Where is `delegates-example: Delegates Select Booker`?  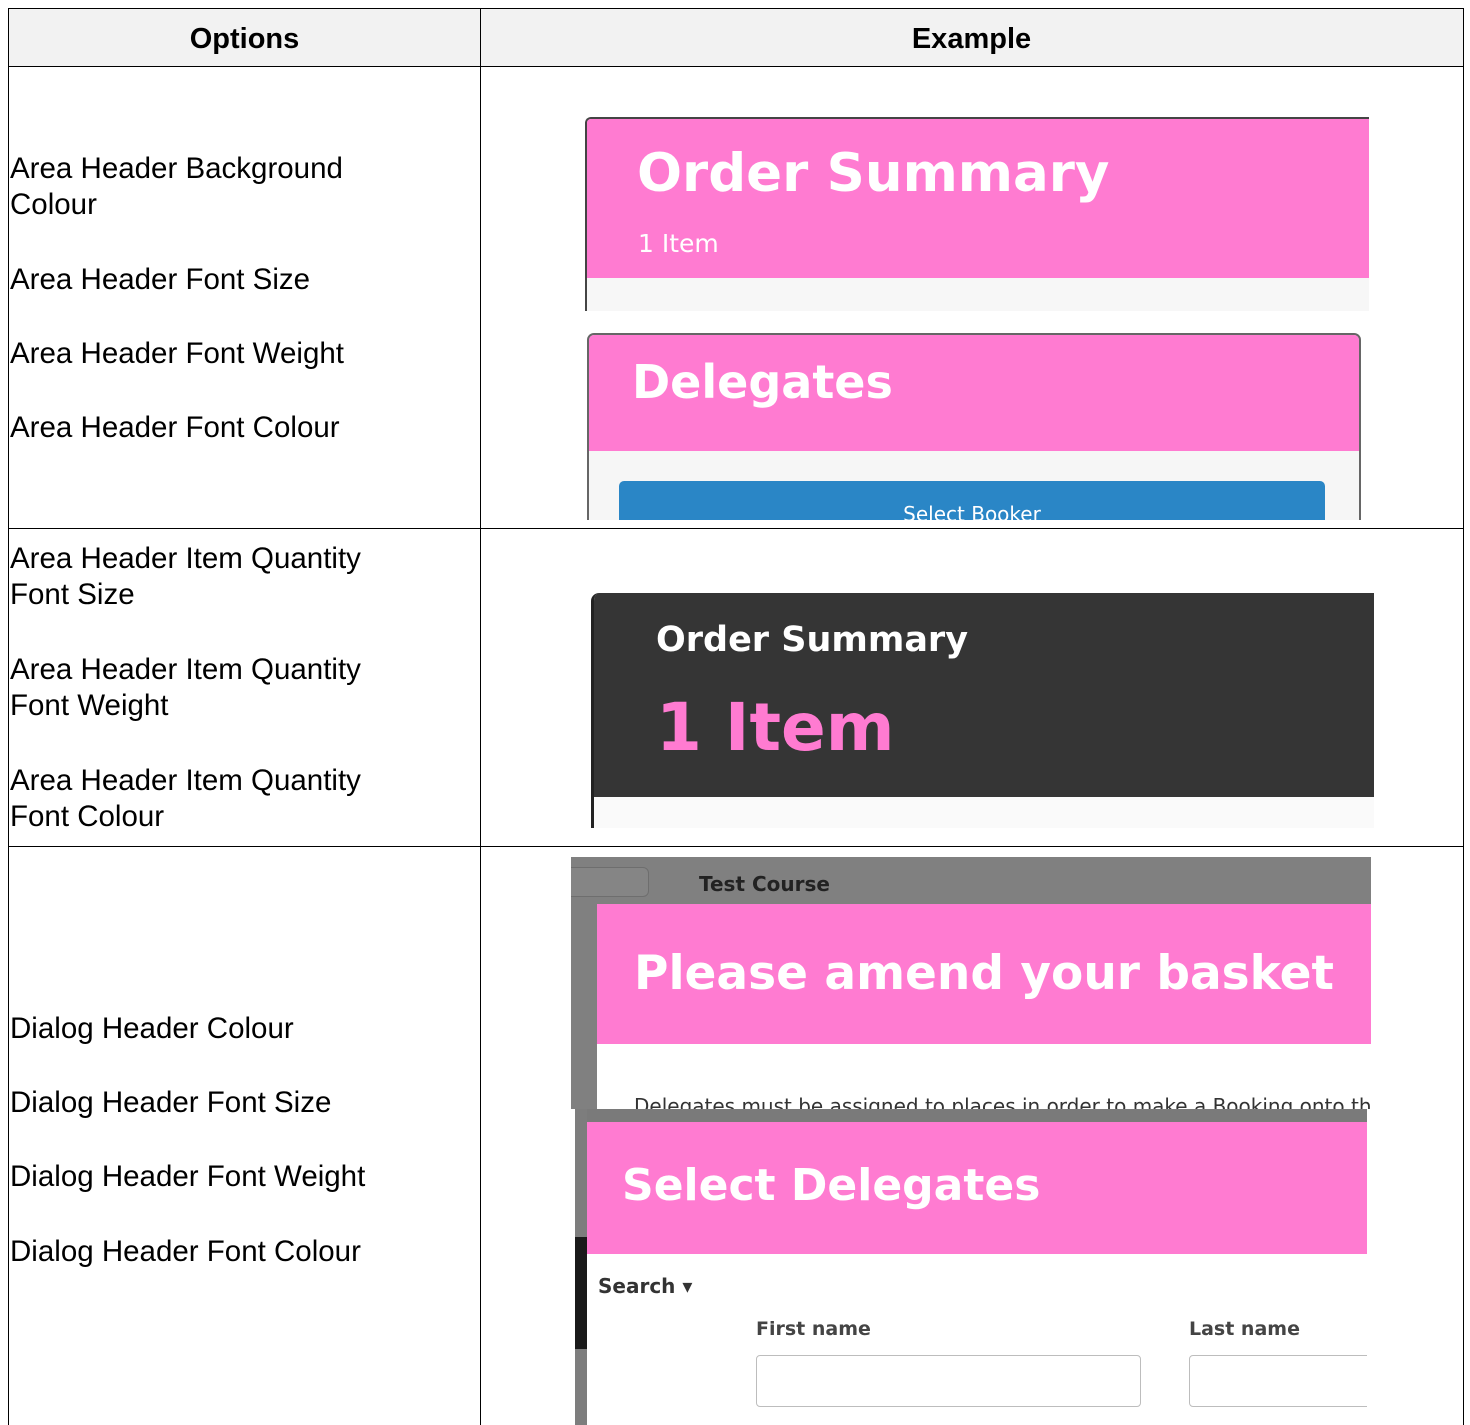 delegates-example: Delegates Select Booker is located at coordinates (974, 426).